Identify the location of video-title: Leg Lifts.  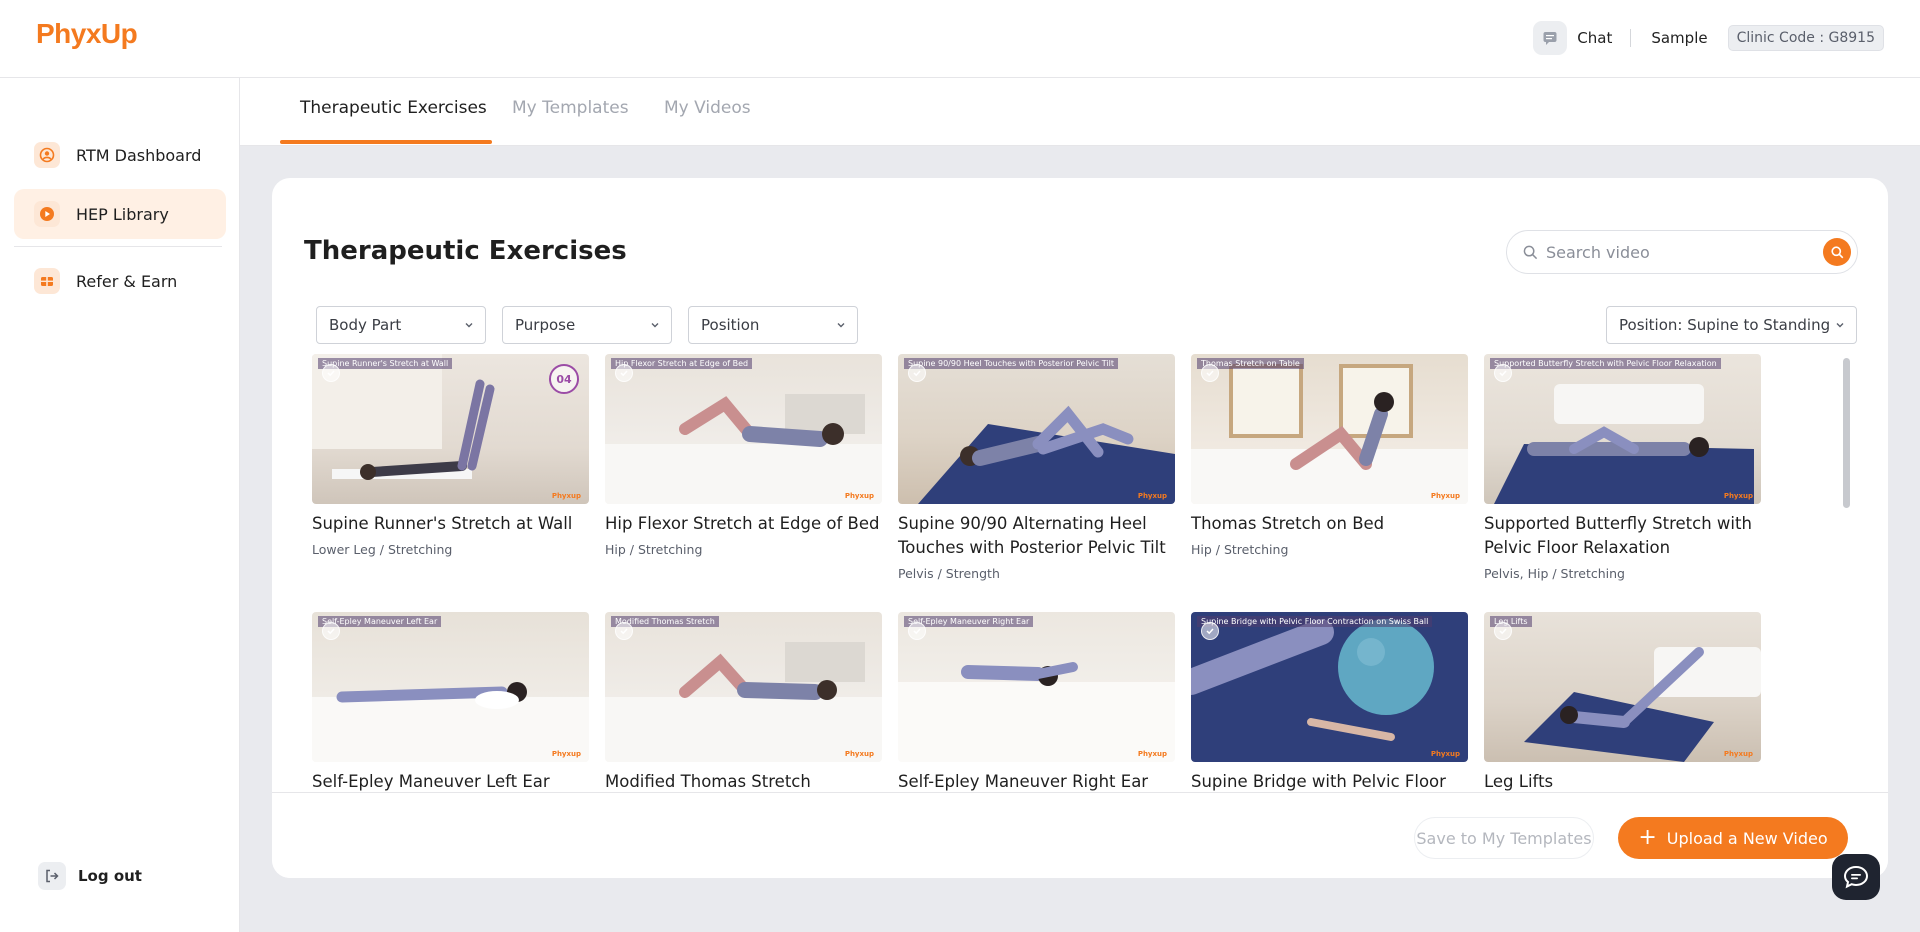
(1622, 781).